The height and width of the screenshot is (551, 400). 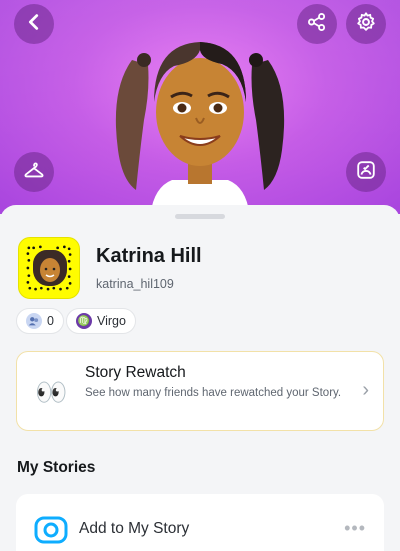 I want to click on share-button, so click(x=317, y=24).